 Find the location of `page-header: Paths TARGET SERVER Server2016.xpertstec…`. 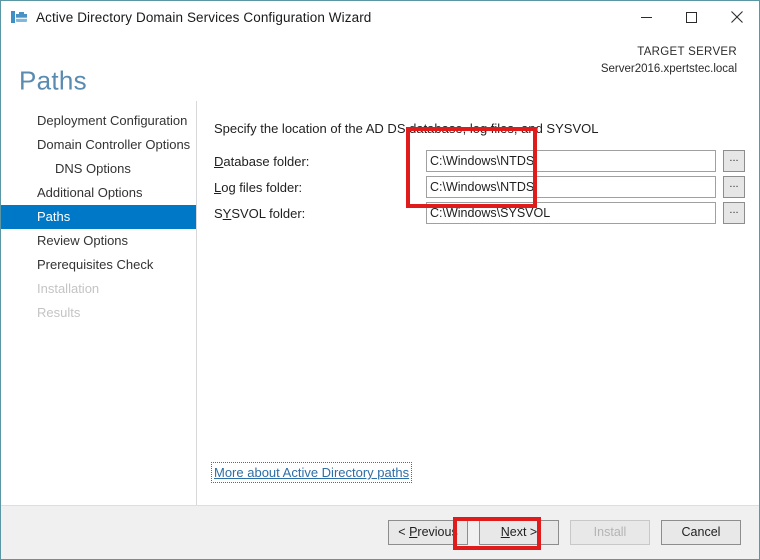

page-header: Paths TARGET SERVER Server2016.xpertstec… is located at coordinates (380, 67).